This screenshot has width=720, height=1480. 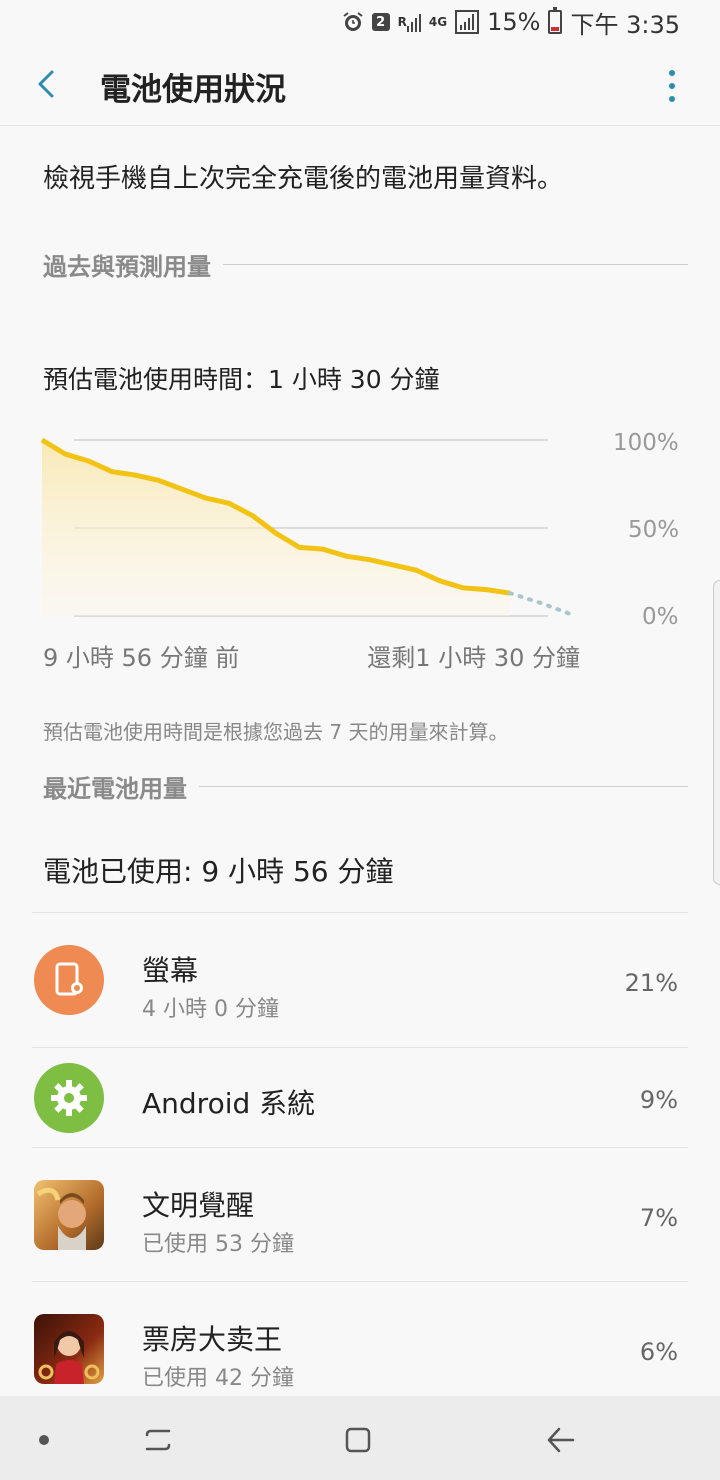 What do you see at coordinates (625, 24) in the screenshot?
I see `clock: 下午 3:35` at bounding box center [625, 24].